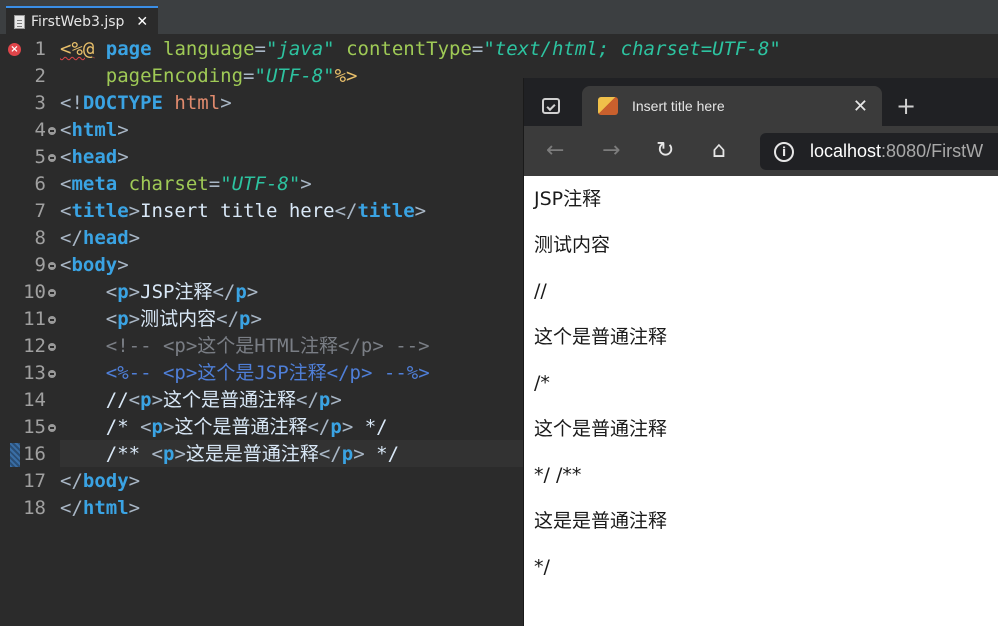  I want to click on browser-toolbar: ← → ↻ ⌂ i localhost :8080/FirstW, so click(761, 151).